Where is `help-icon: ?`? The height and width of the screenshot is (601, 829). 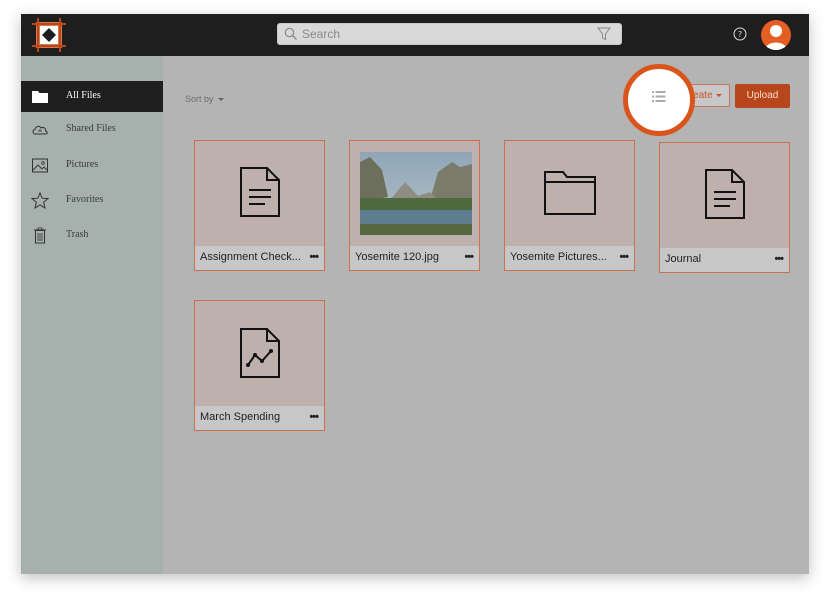
help-icon: ? is located at coordinates (740, 34).